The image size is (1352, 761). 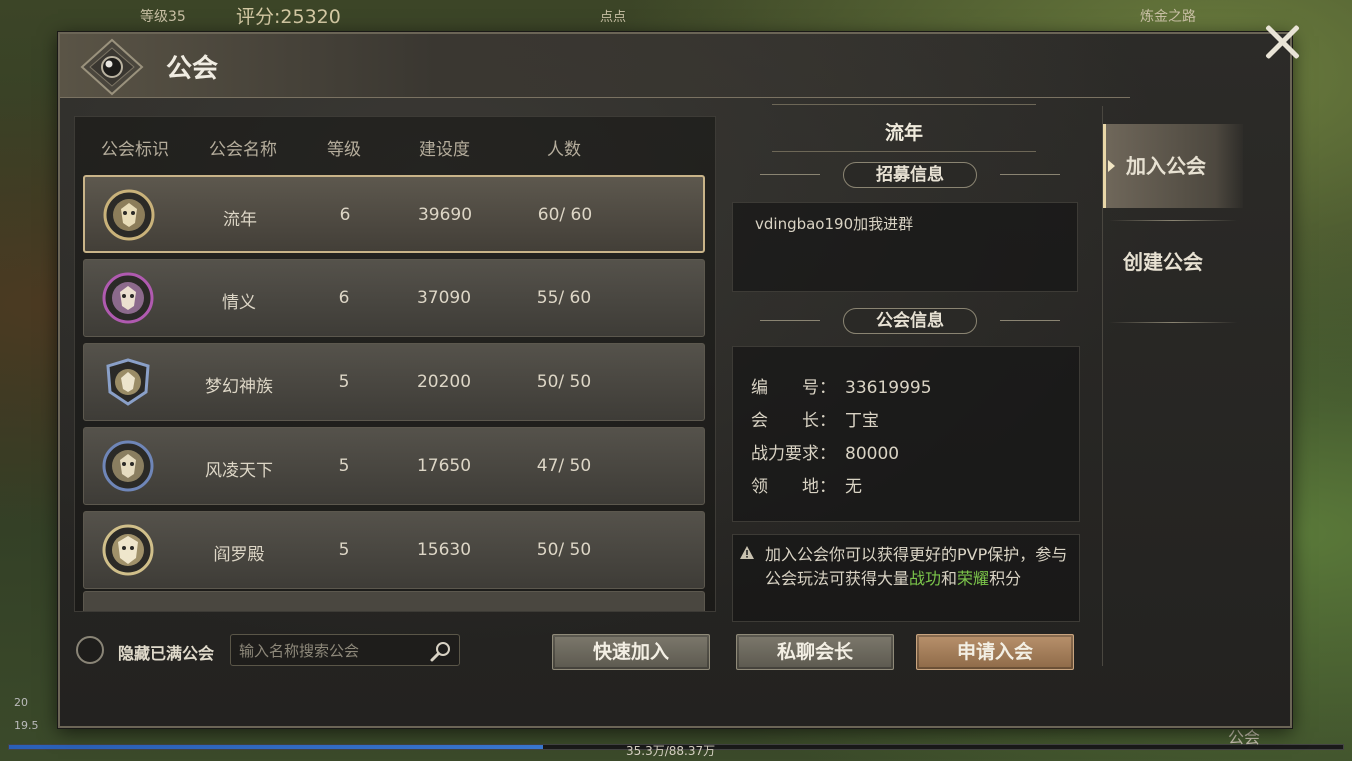 I want to click on guild-row: 情义 6 37090 55/ 60, so click(x=394, y=298).